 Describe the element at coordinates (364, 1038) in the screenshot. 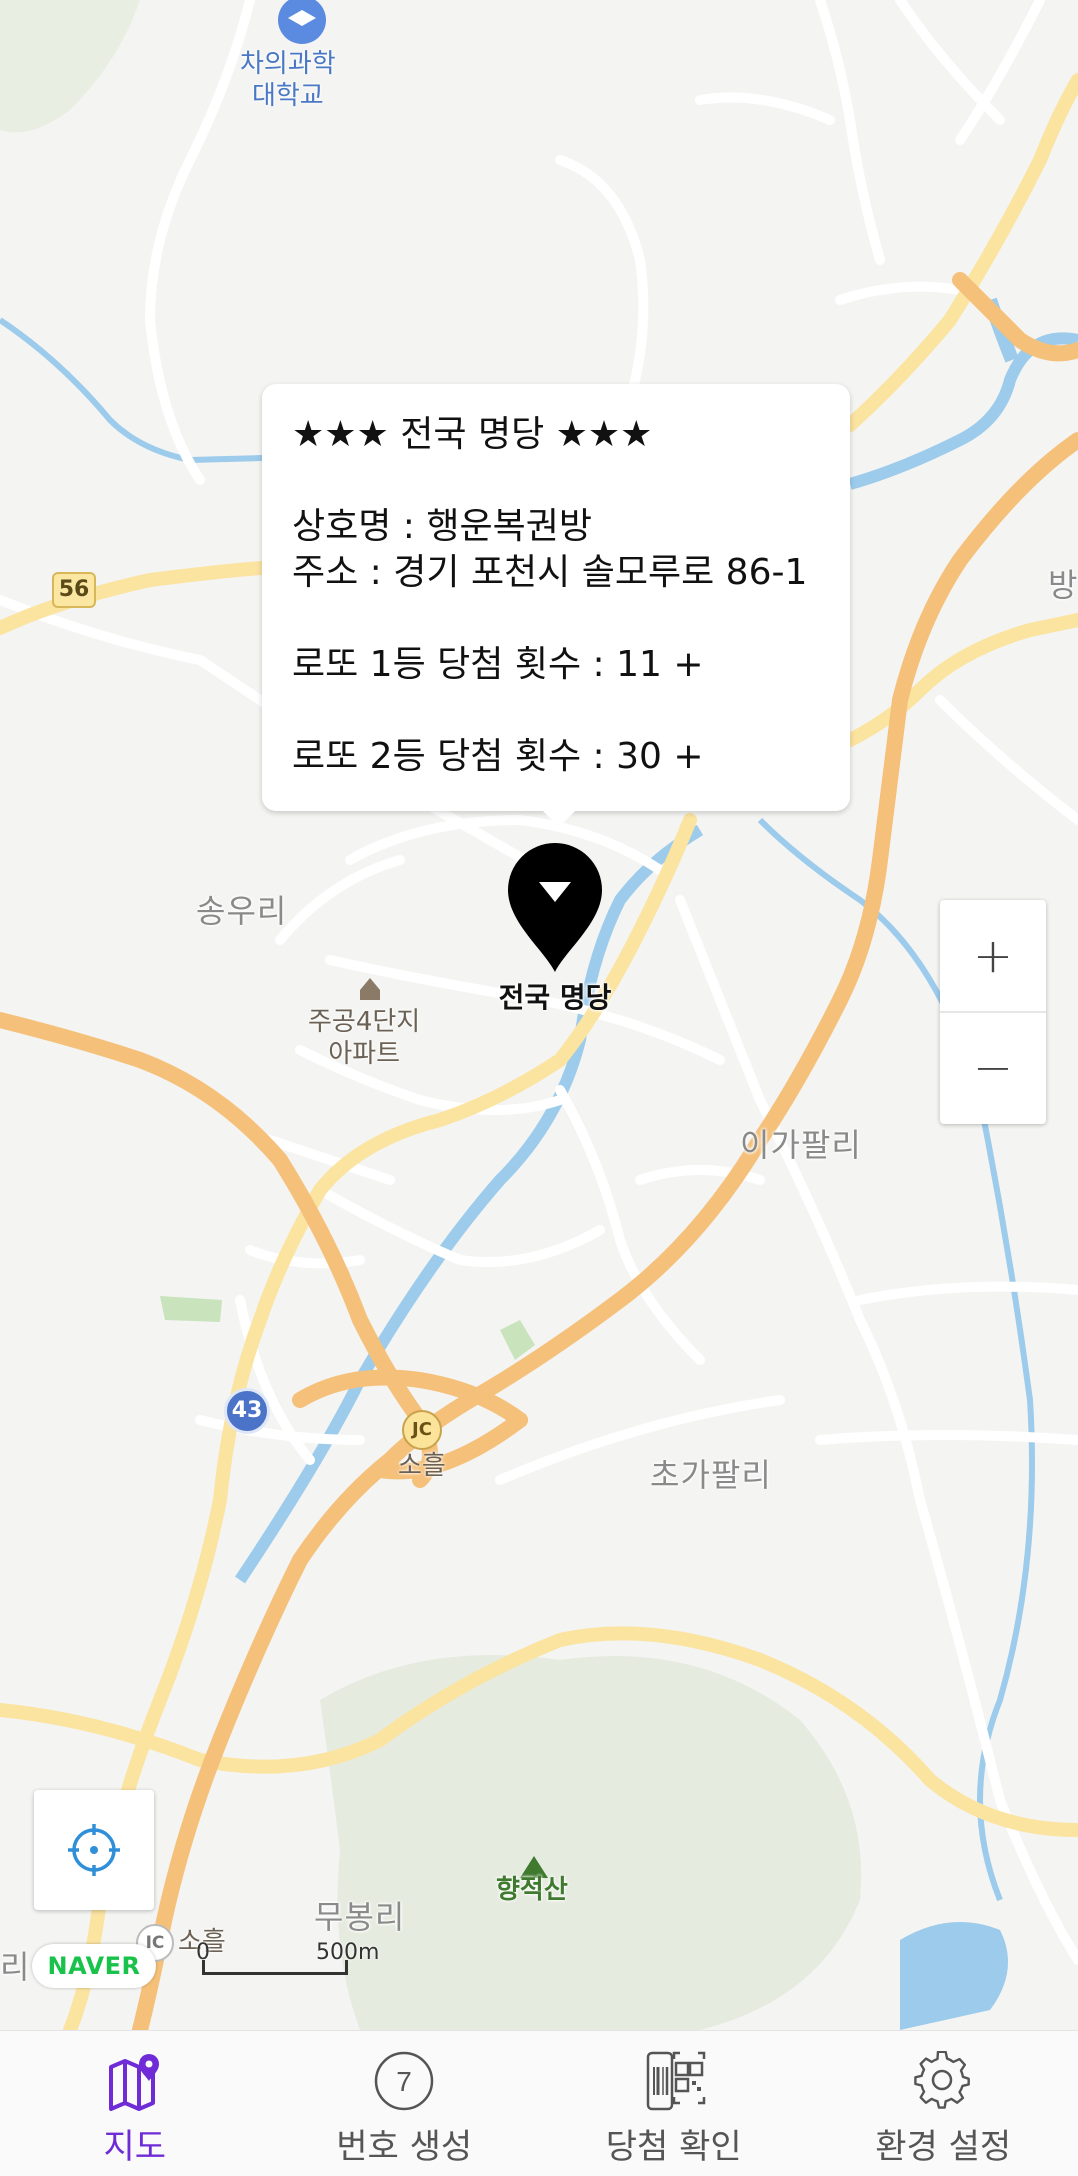

I see `poi-jugong-apt: 주공4단지 아파트` at that location.